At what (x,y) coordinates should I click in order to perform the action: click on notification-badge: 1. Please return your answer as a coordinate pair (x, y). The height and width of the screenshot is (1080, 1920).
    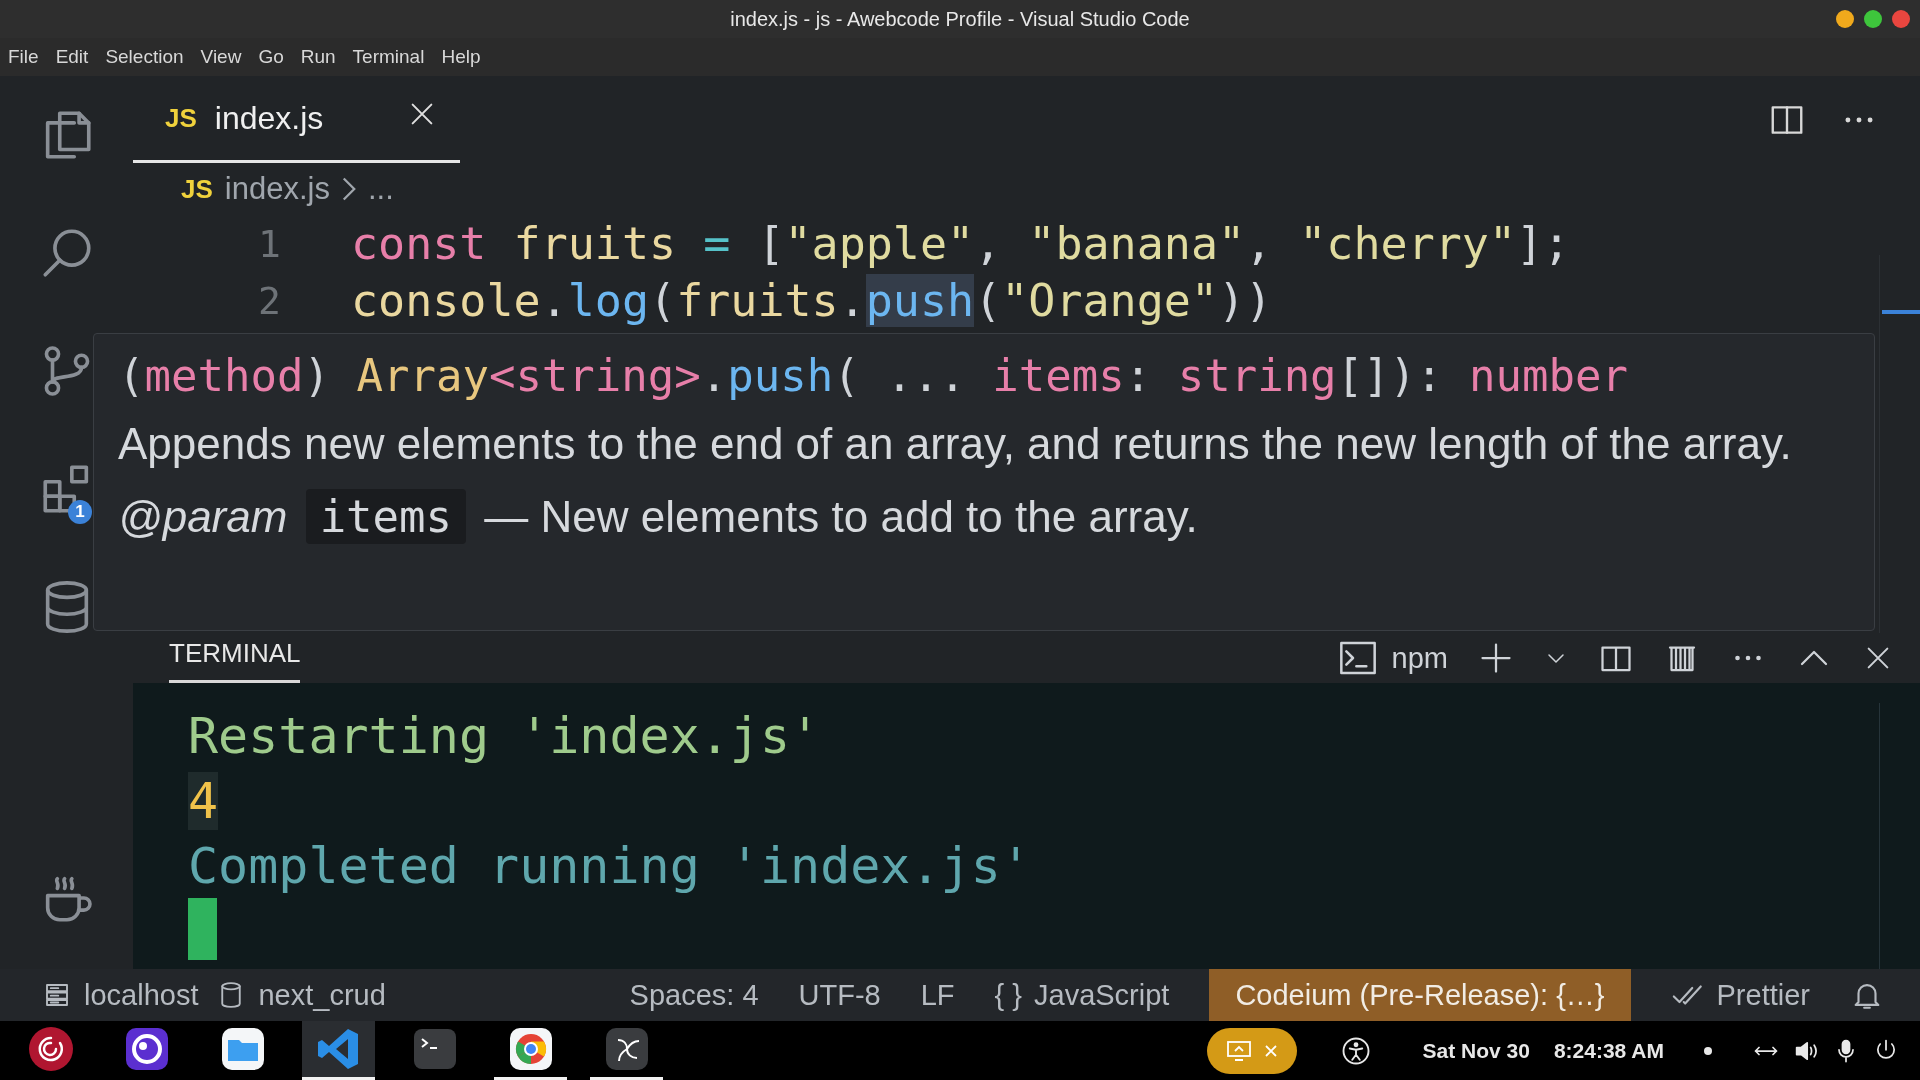
    Looking at the image, I should click on (80, 512).